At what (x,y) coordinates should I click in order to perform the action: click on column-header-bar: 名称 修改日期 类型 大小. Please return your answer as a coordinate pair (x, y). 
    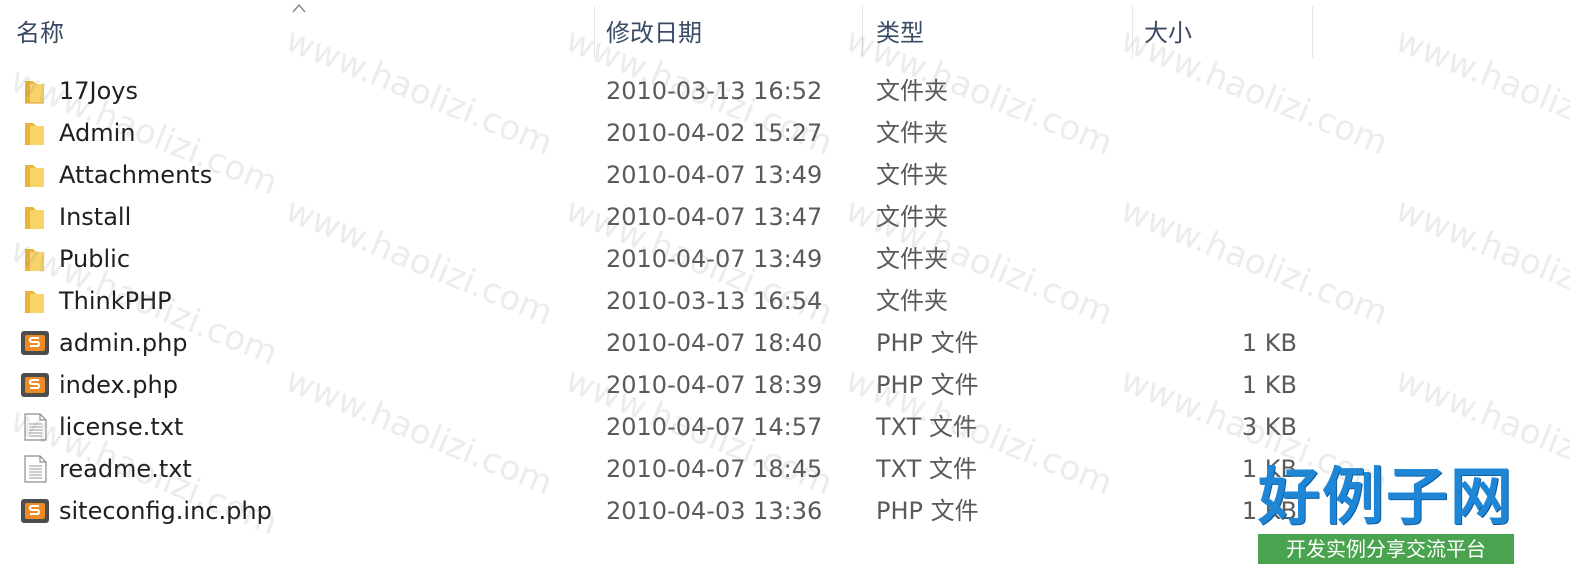
    Looking at the image, I should click on (785, 32).